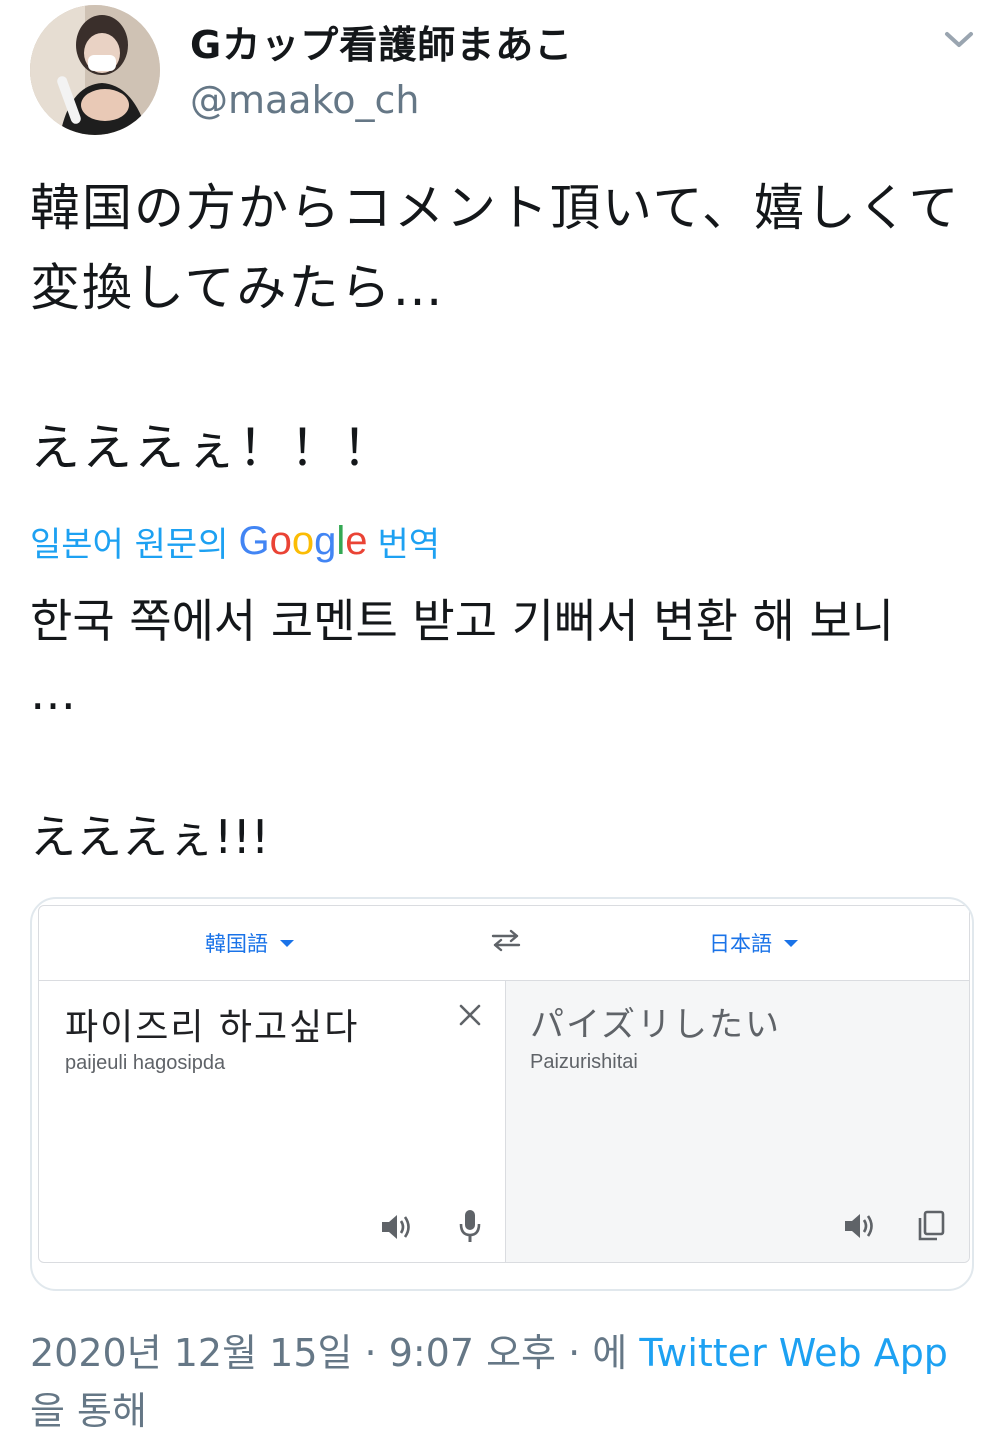 The width and height of the screenshot is (1000, 1435). I want to click on timestamp-text: 2020년 12월 15일 · 9:07 오후 · 에, so click(329, 1353).